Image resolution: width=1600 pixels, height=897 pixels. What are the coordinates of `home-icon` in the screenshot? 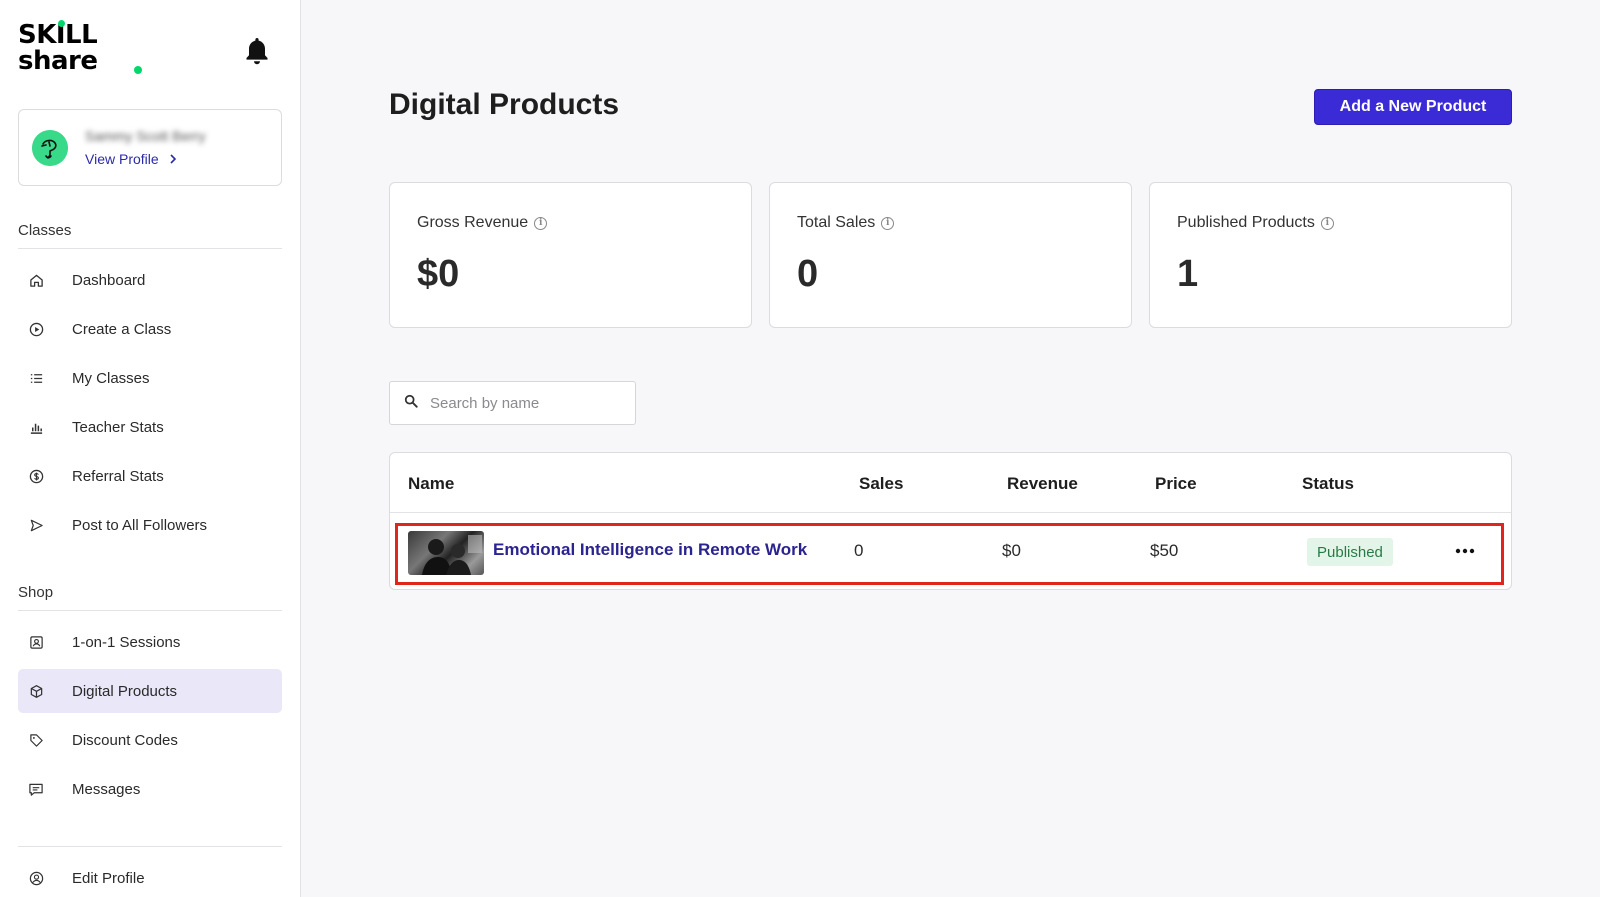 It's located at (36, 280).